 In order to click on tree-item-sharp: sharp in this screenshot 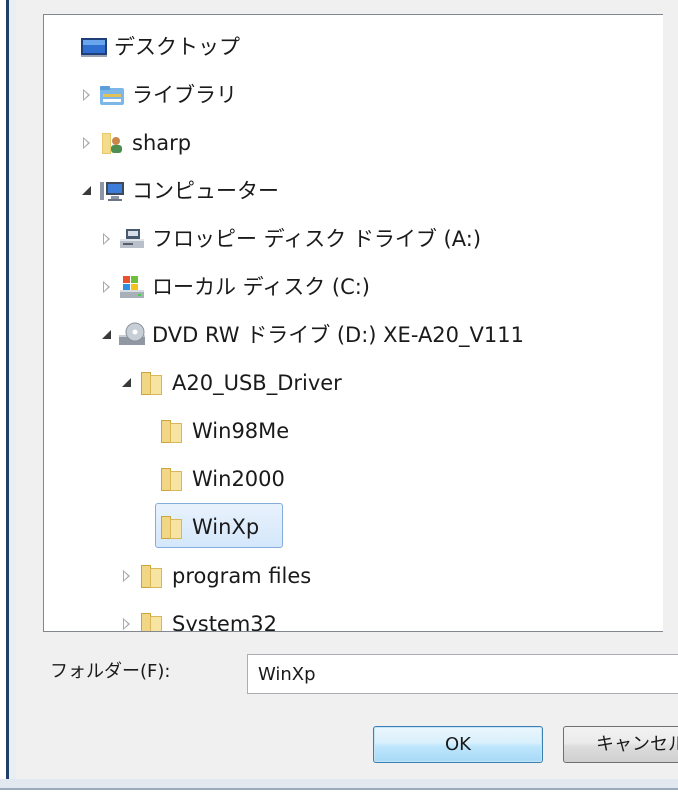, I will do `click(135, 143)`.